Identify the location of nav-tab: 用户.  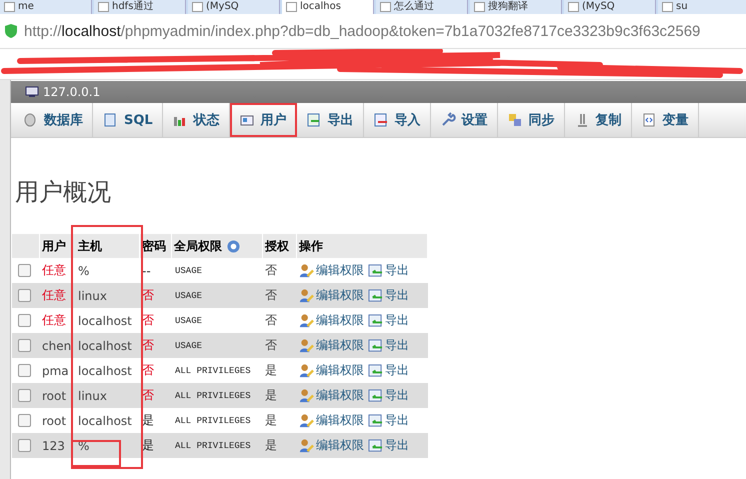
(263, 120).